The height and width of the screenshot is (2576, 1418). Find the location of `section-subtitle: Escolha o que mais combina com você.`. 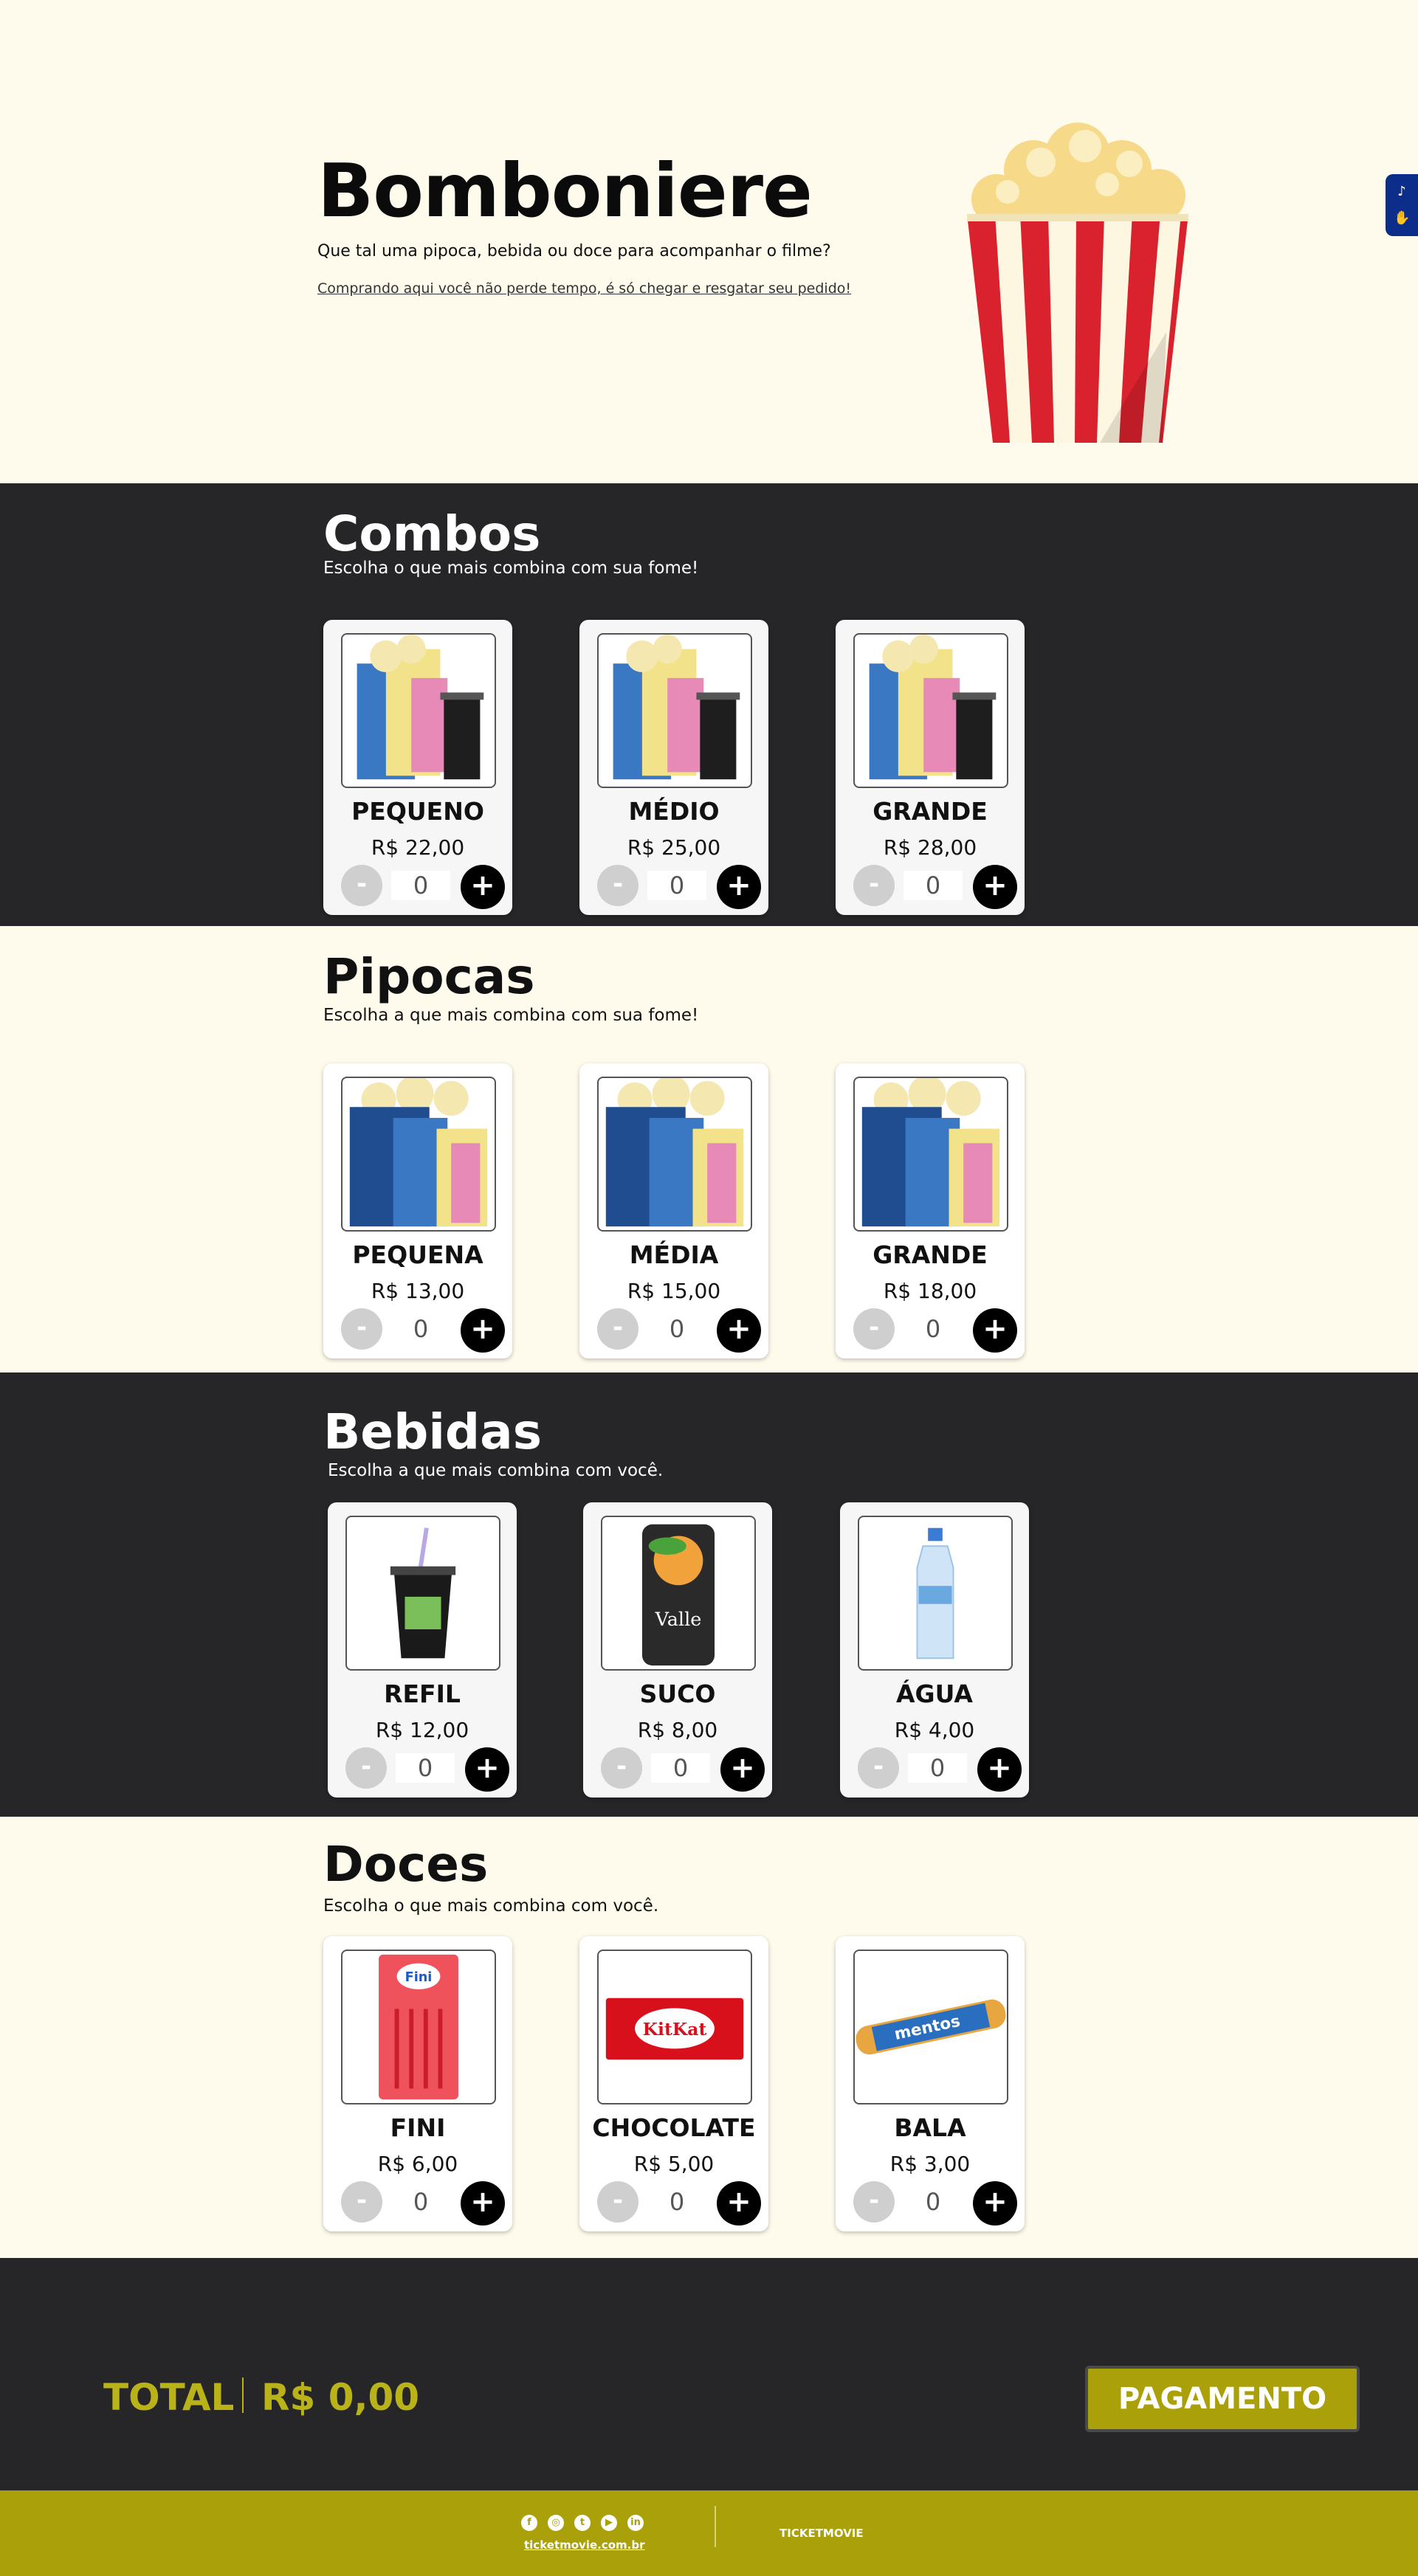

section-subtitle: Escolha o que mais combina com você. is located at coordinates (491, 1906).